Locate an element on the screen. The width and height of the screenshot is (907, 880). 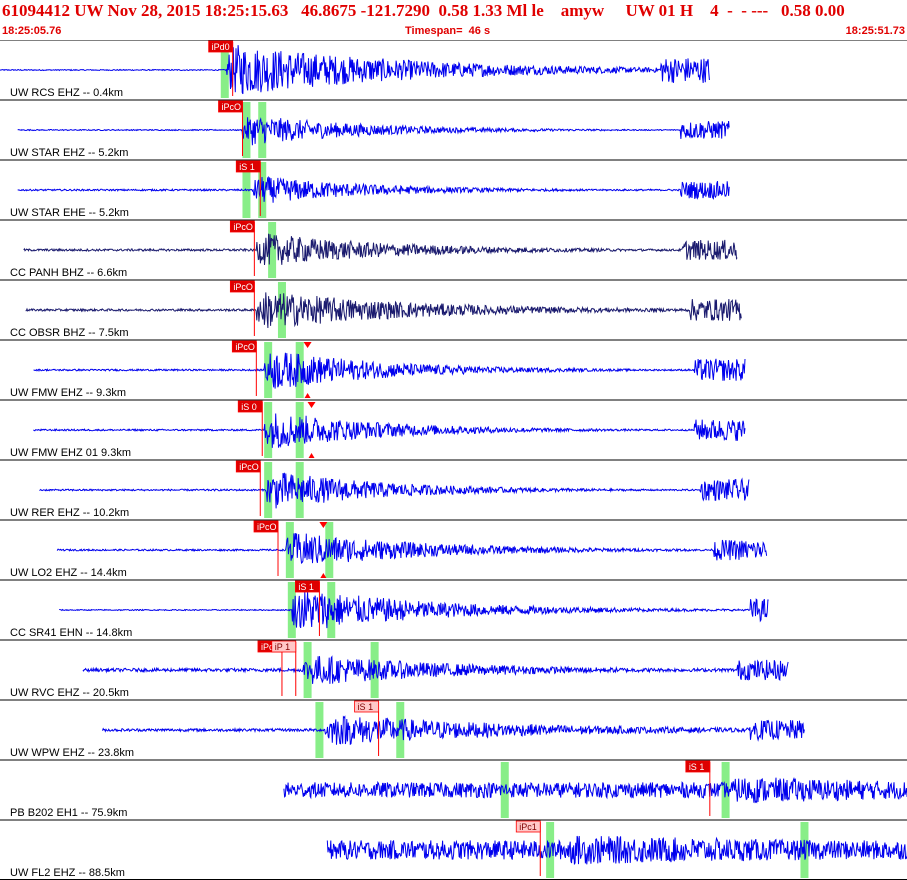
pick-label: iP 1 is located at coordinates (282, 647).